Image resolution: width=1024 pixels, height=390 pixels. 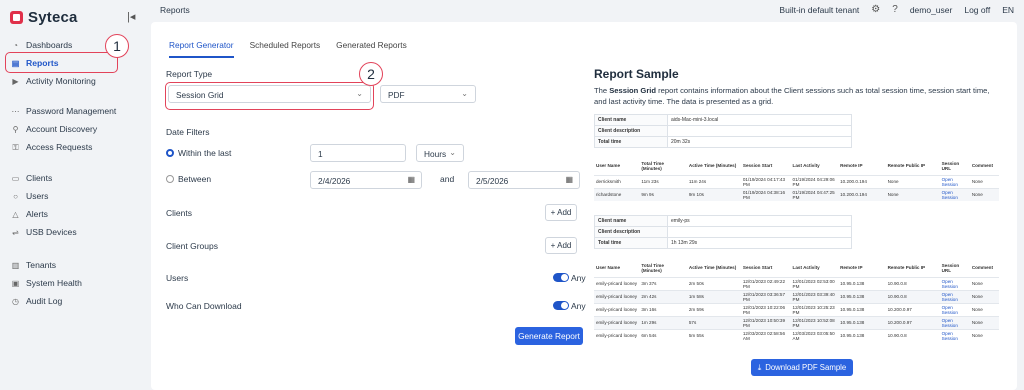 What do you see at coordinates (396, 95) in the screenshot?
I see `format-value: PDF` at bounding box center [396, 95].